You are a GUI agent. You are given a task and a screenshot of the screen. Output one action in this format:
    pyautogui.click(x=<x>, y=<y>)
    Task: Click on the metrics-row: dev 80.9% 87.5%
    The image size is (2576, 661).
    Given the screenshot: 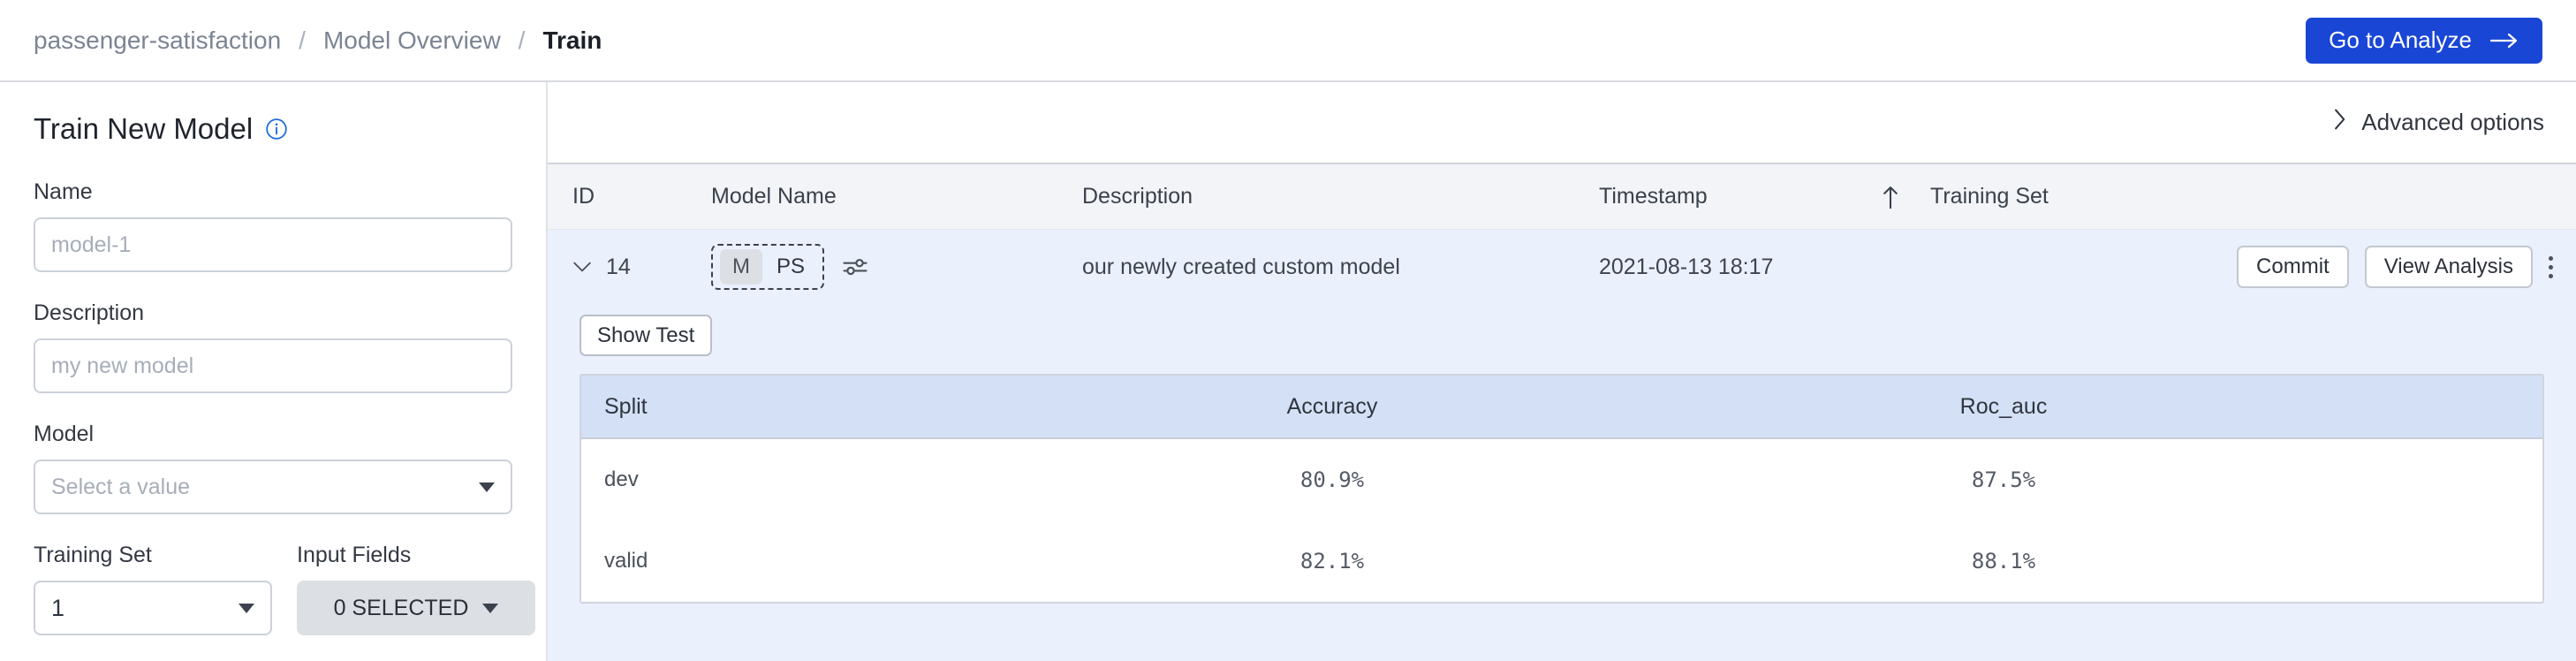 What is the action you would take?
    pyautogui.click(x=1562, y=479)
    